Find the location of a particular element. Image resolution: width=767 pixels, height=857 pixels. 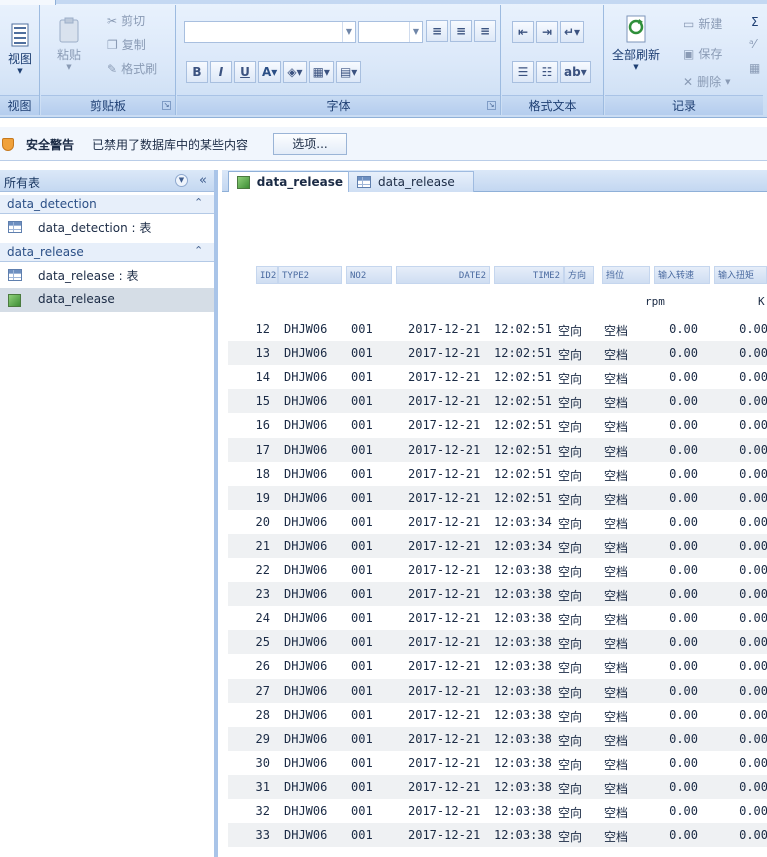

cell-id2: 14 is located at coordinates (258, 377).